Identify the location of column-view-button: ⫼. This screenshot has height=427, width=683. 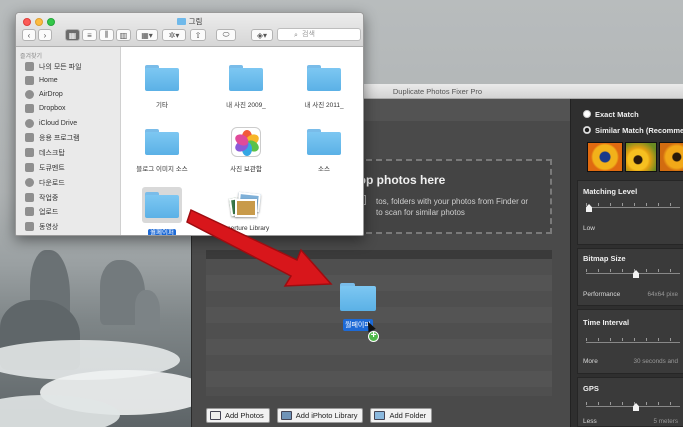
(106, 35).